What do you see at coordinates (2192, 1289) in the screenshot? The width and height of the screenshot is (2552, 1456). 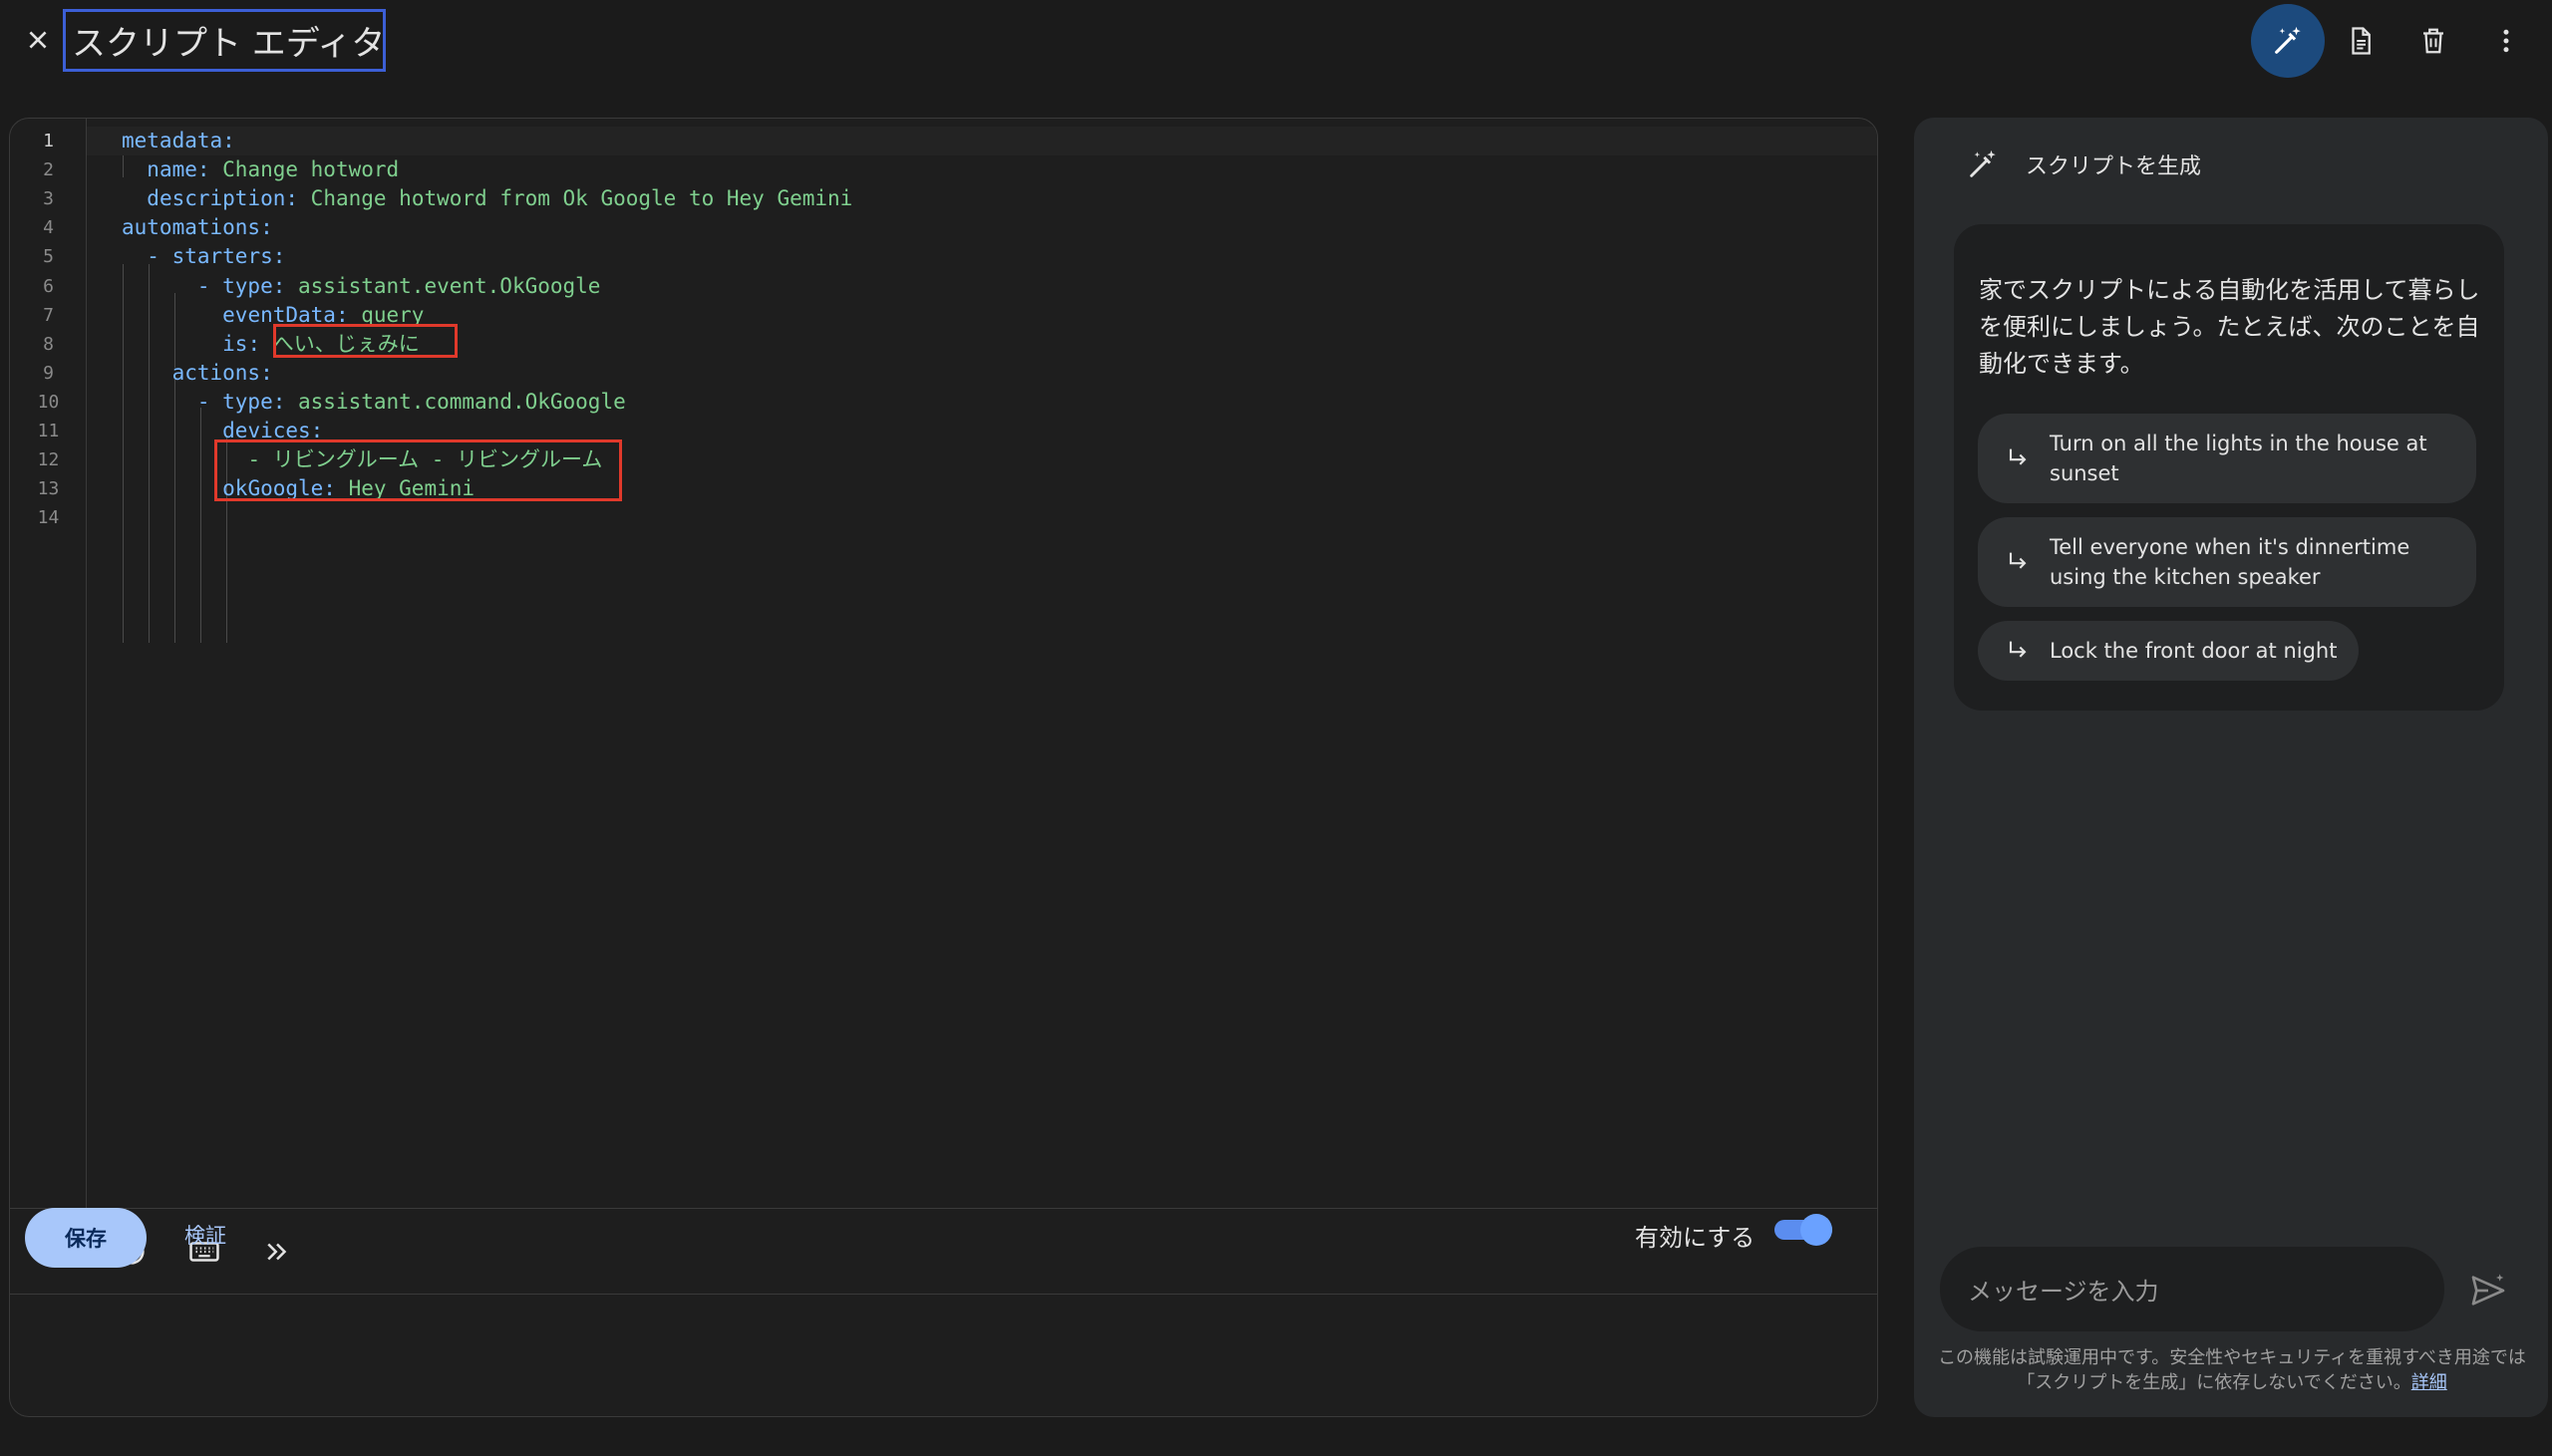 I see `message-input: メッセージを入力` at bounding box center [2192, 1289].